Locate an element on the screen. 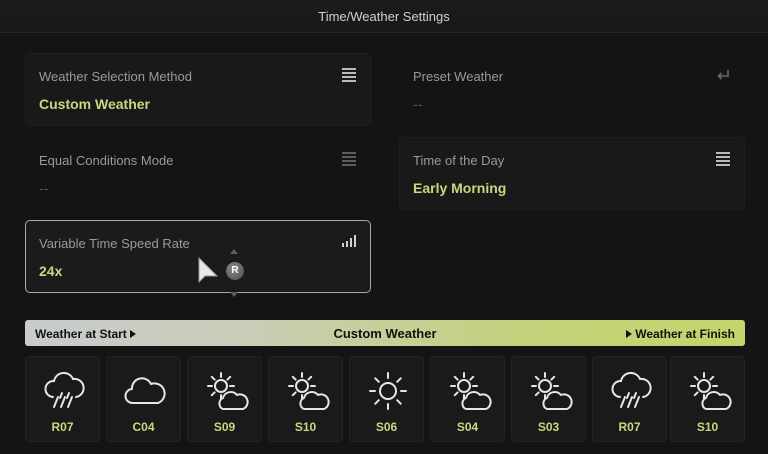  pointer-cursor-icon is located at coordinates (208, 270).